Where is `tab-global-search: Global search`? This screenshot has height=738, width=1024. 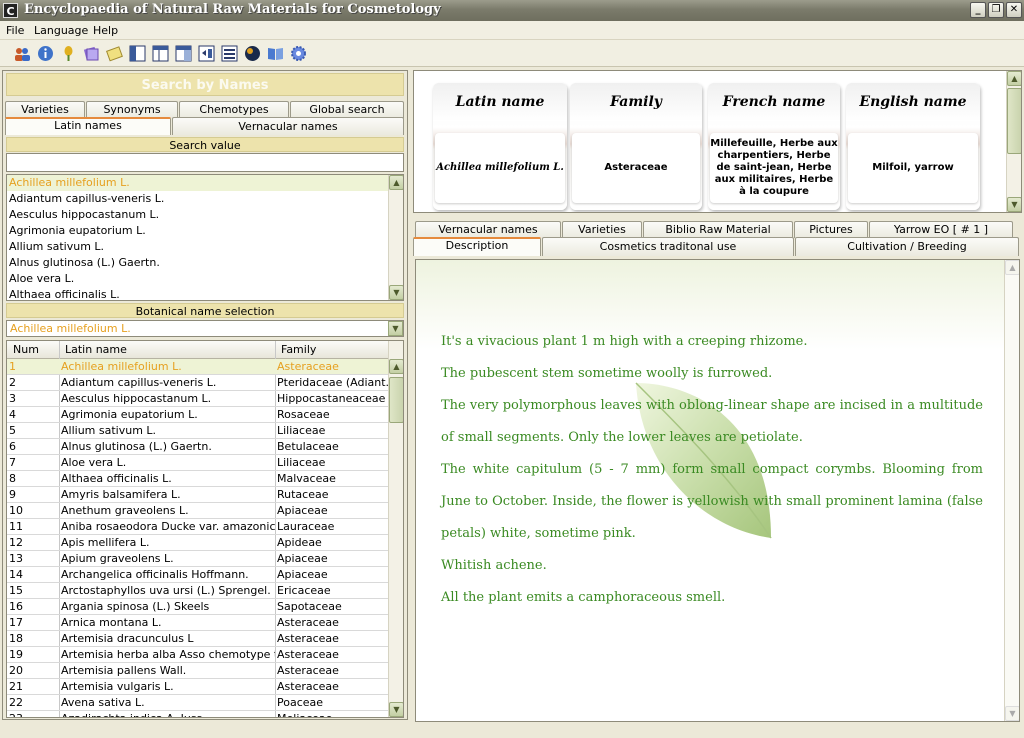 tab-global-search: Global search is located at coordinates (347, 109).